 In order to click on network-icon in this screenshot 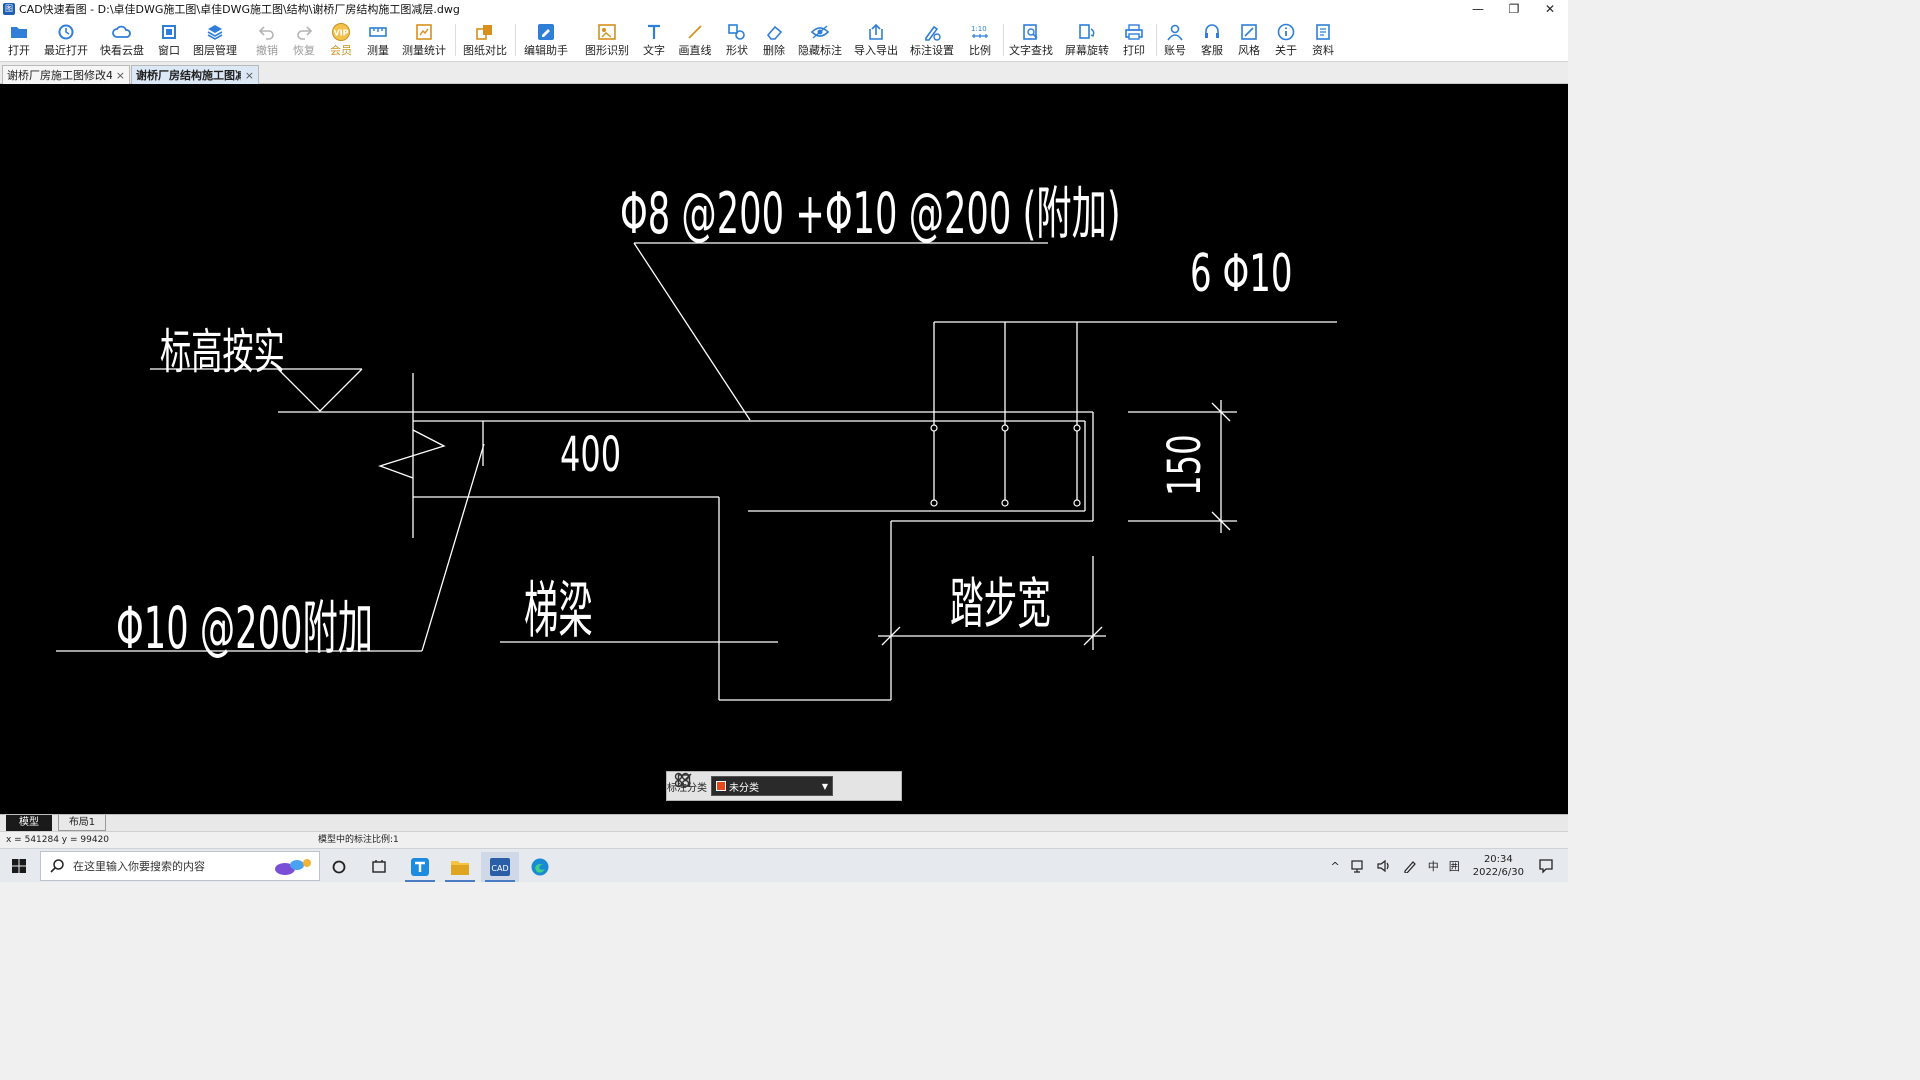, I will do `click(1358, 866)`.